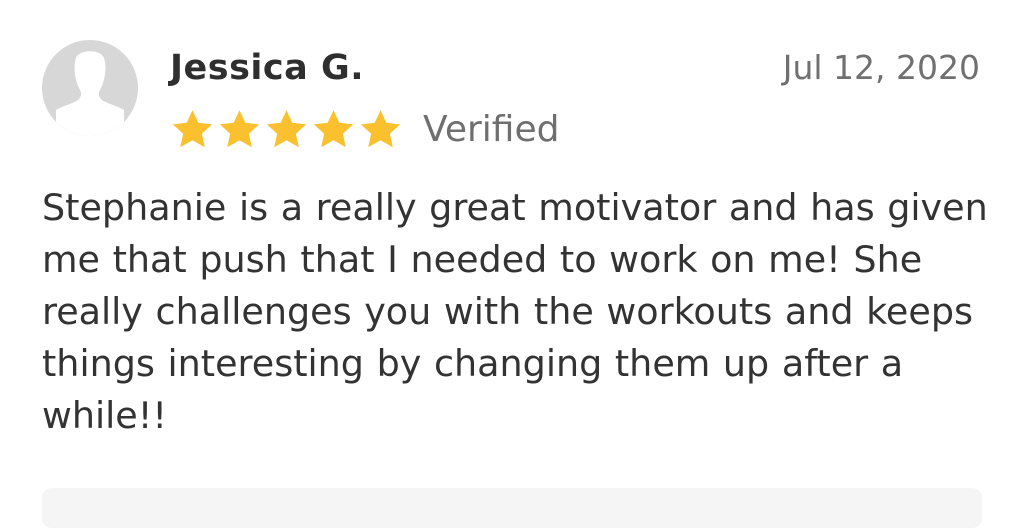 The height and width of the screenshot is (528, 1024). Describe the element at coordinates (881, 67) in the screenshot. I see `review-date: Jul 12, 2020` at that location.